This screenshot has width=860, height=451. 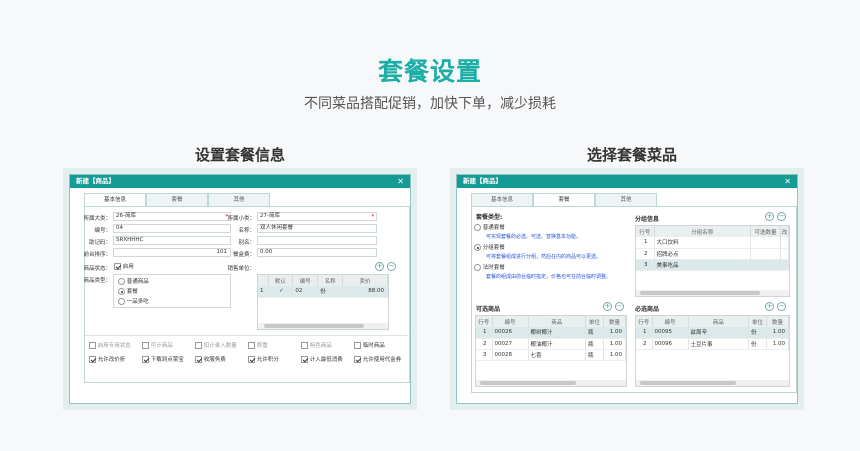 I want to click on checks_row1-checkbox-0: 启用专用状态, so click(x=110, y=345).